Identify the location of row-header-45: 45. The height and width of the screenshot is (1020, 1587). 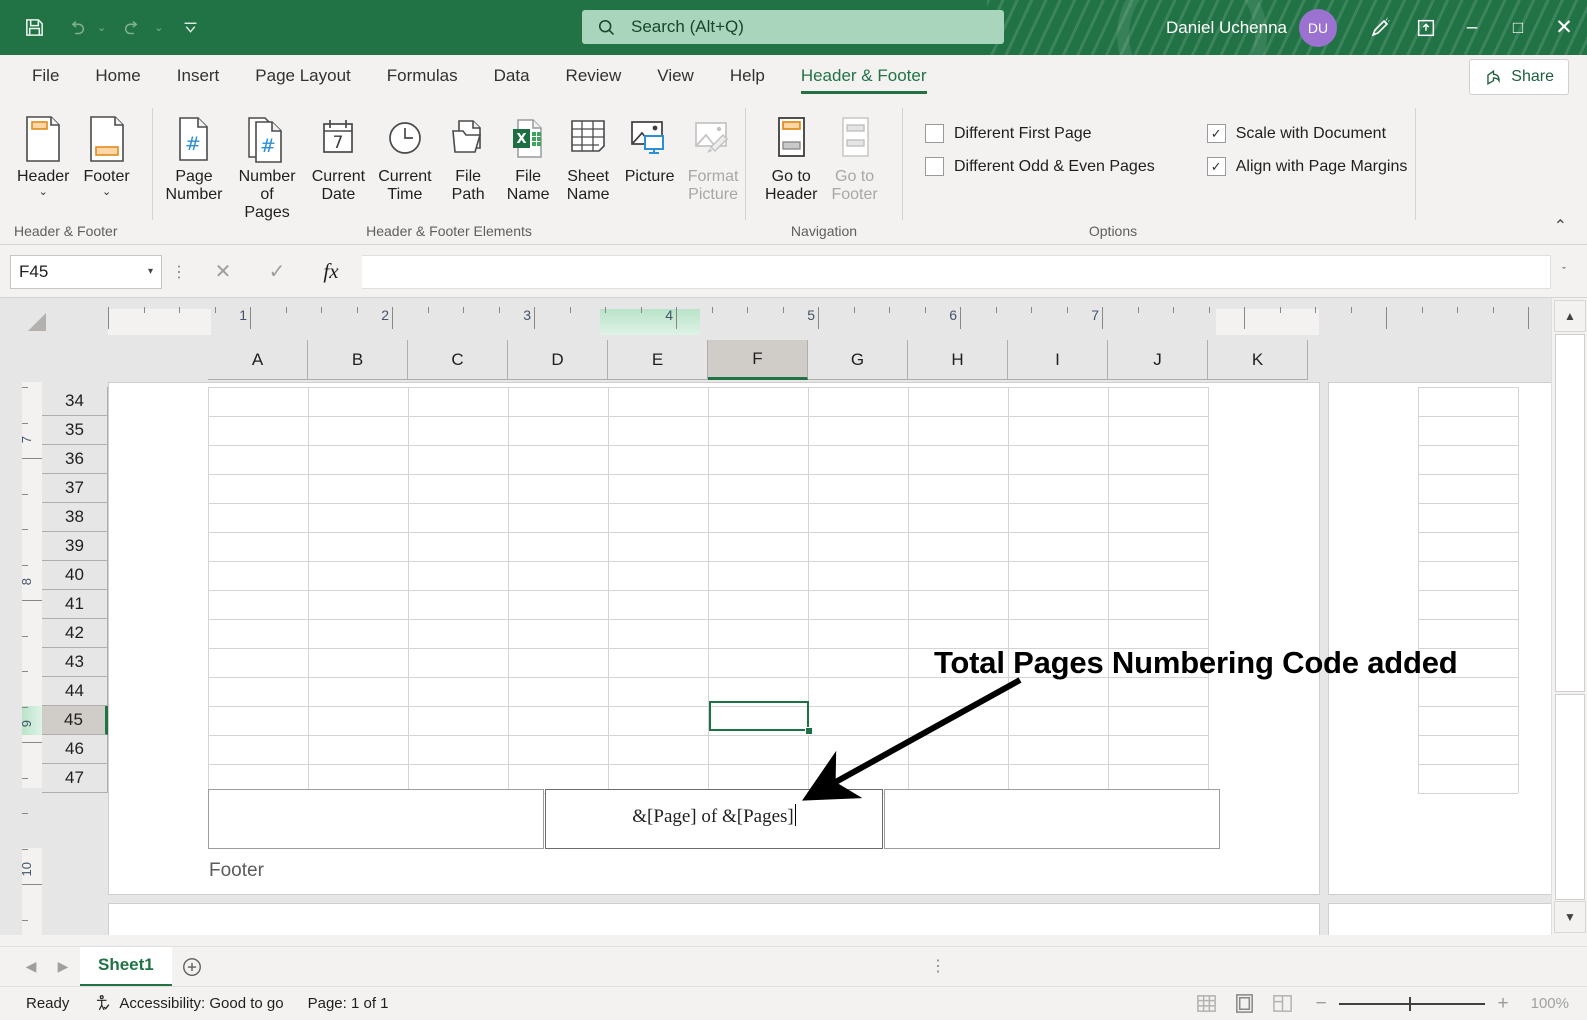
(75, 720).